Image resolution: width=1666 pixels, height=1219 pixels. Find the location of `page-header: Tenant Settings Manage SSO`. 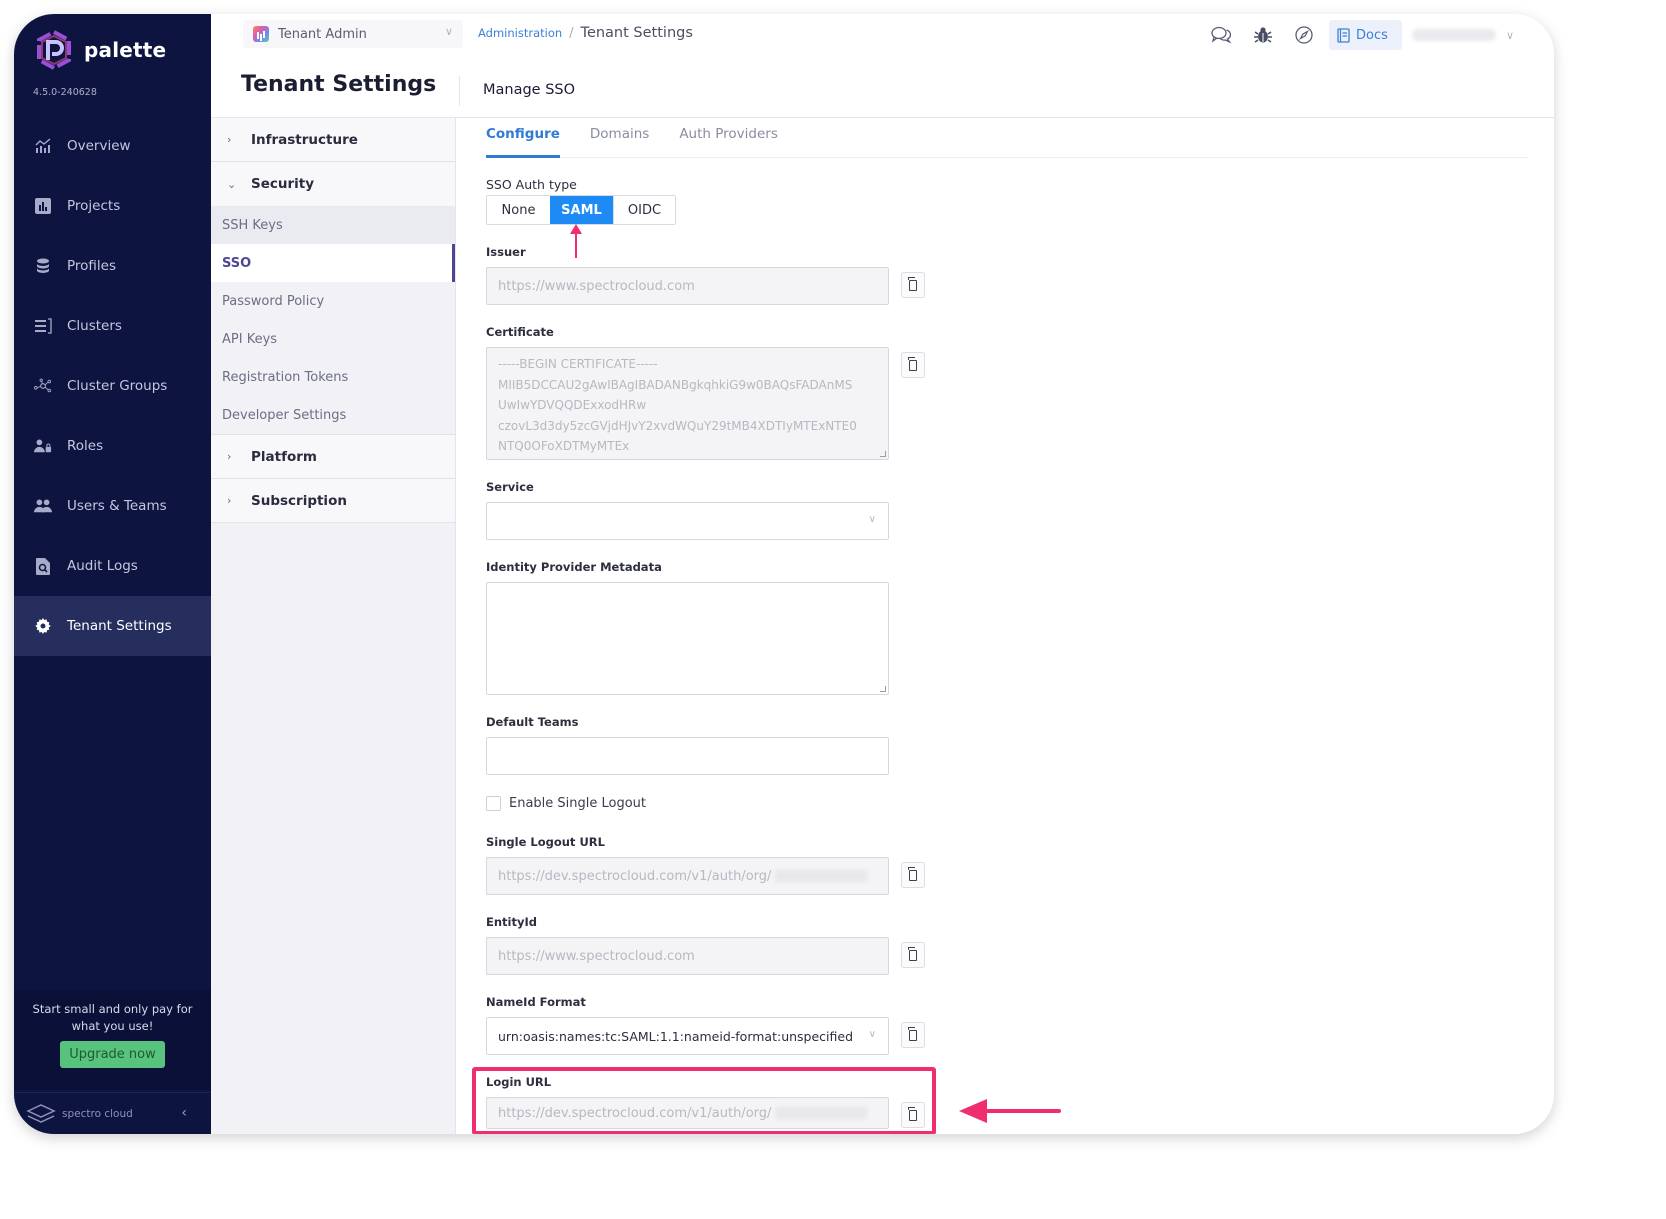

page-header: Tenant Settings Manage SSO is located at coordinates (882, 87).